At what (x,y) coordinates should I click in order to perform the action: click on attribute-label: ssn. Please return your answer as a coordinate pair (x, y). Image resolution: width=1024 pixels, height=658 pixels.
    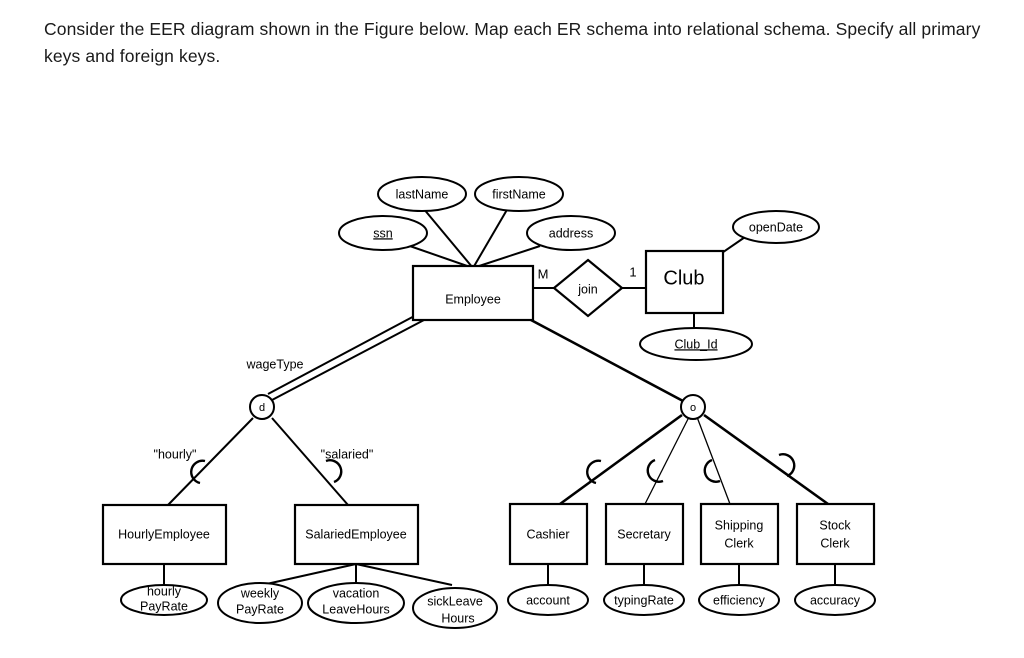
    Looking at the image, I should click on (383, 233).